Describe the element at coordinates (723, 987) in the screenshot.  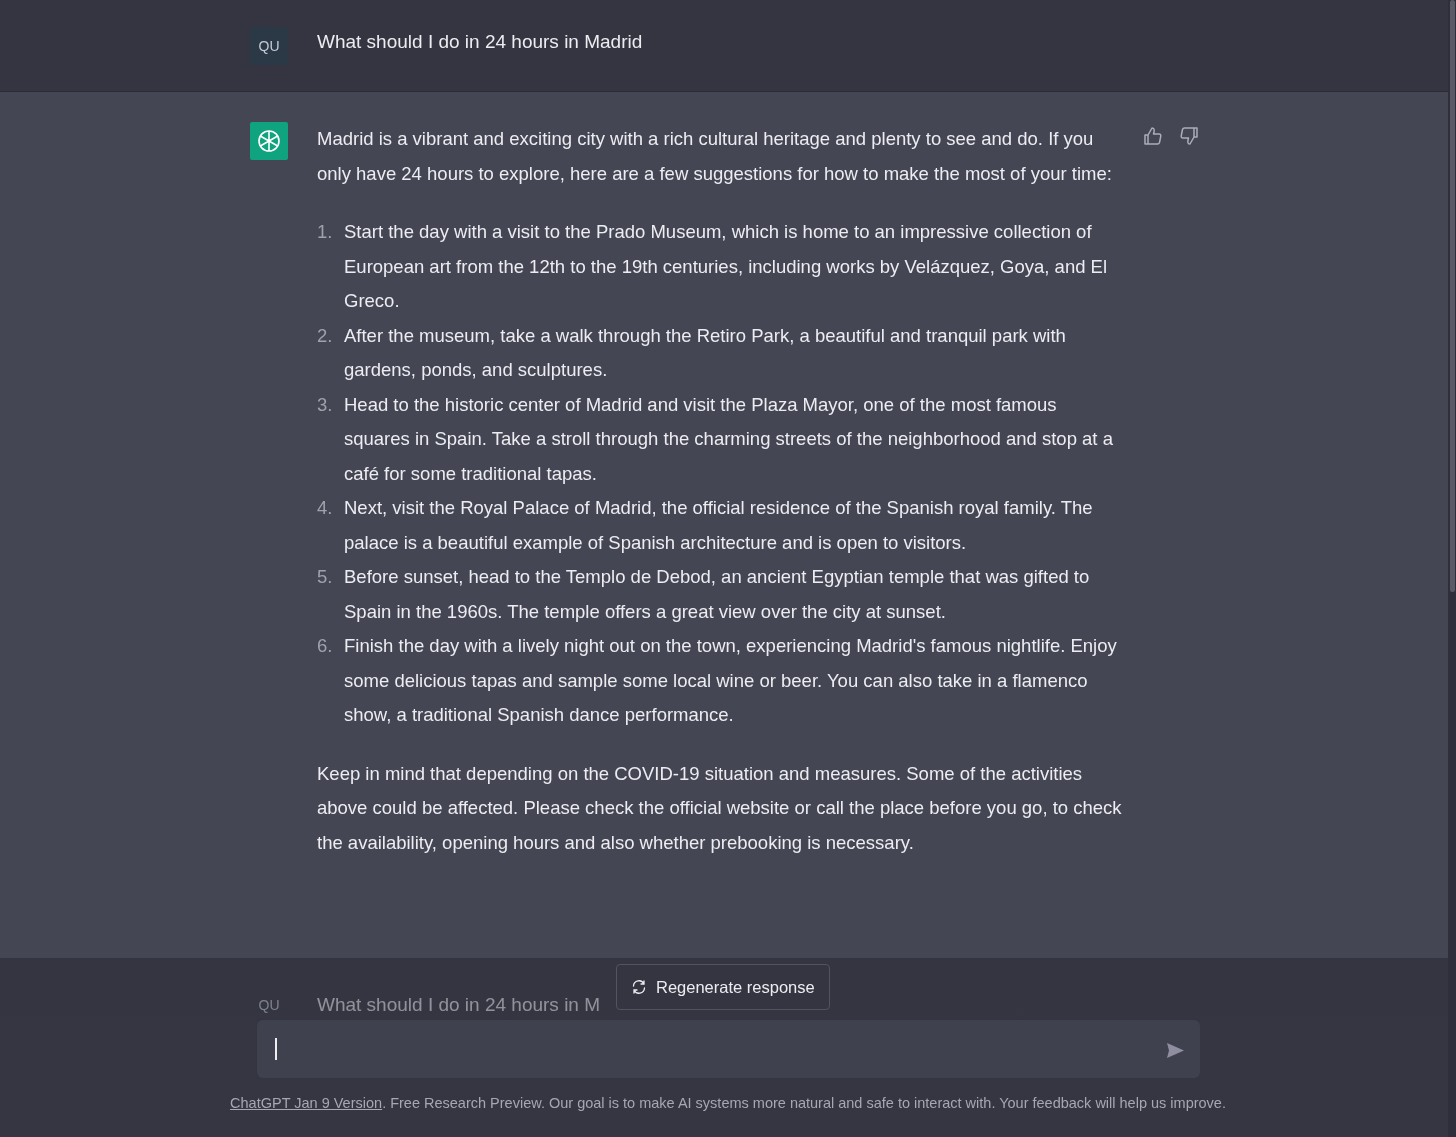
I see `regenerate-button: Regenerate response` at that location.